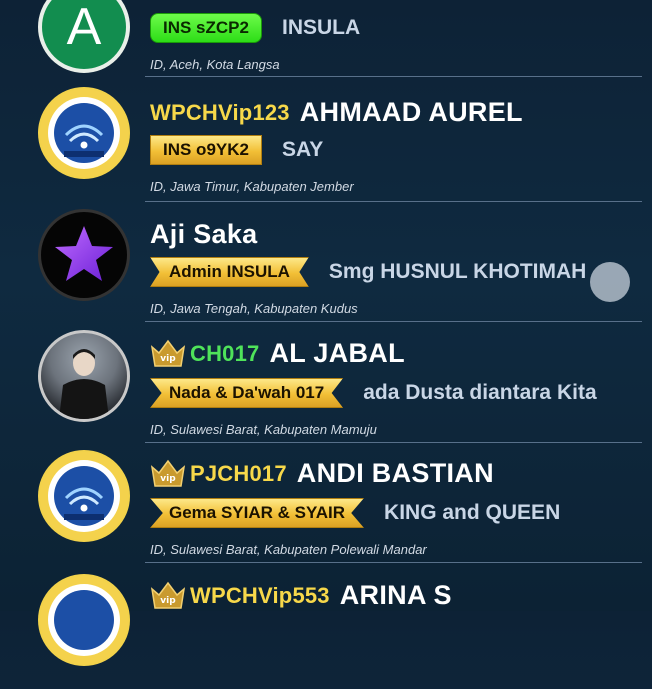 The height and width of the screenshot is (689, 652). Describe the element at coordinates (252, 186) in the screenshot. I see `location-text: ID, Jawa Timur, Kabupaten Jember` at that location.